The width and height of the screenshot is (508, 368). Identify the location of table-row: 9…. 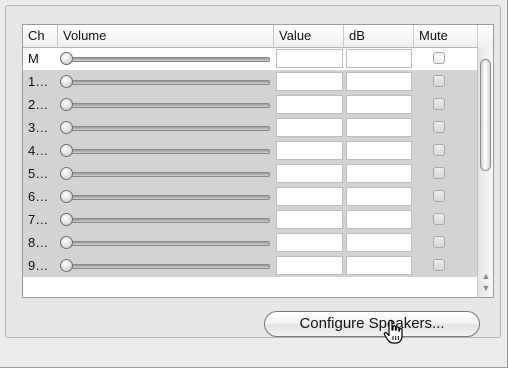
(250, 265).